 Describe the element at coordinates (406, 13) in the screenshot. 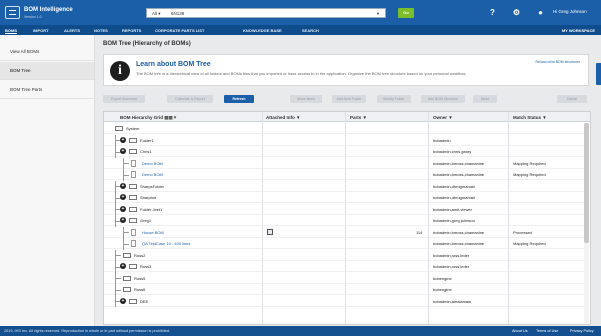

I see `search-go-button: Go` at that location.